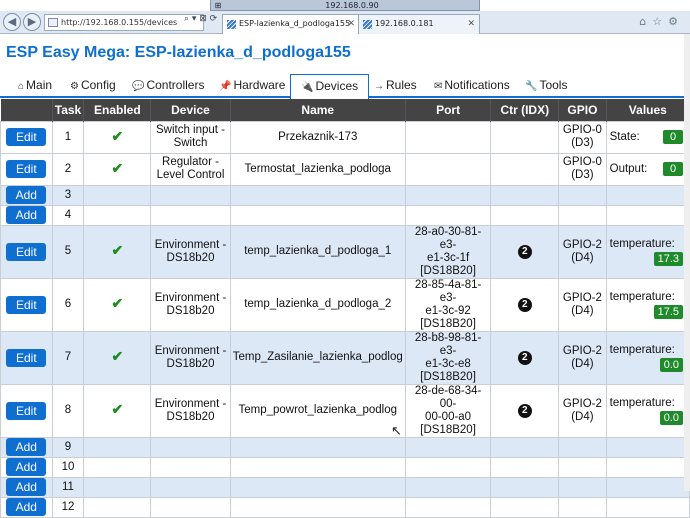 The height and width of the screenshot is (518, 690). Describe the element at coordinates (68, 251) in the screenshot. I see `task-number: 5` at that location.